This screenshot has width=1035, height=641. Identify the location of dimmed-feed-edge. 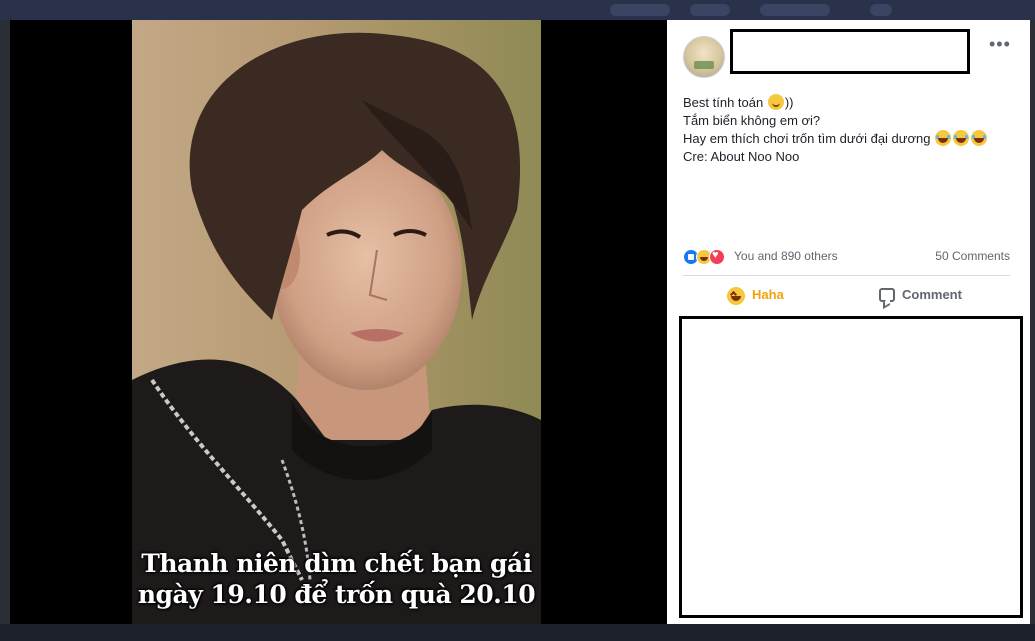
(5, 330).